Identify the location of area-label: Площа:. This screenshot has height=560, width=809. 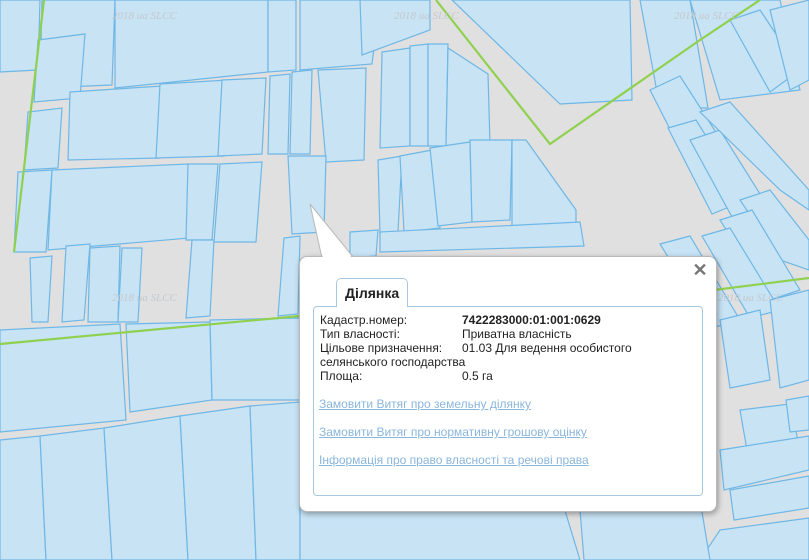
(341, 376).